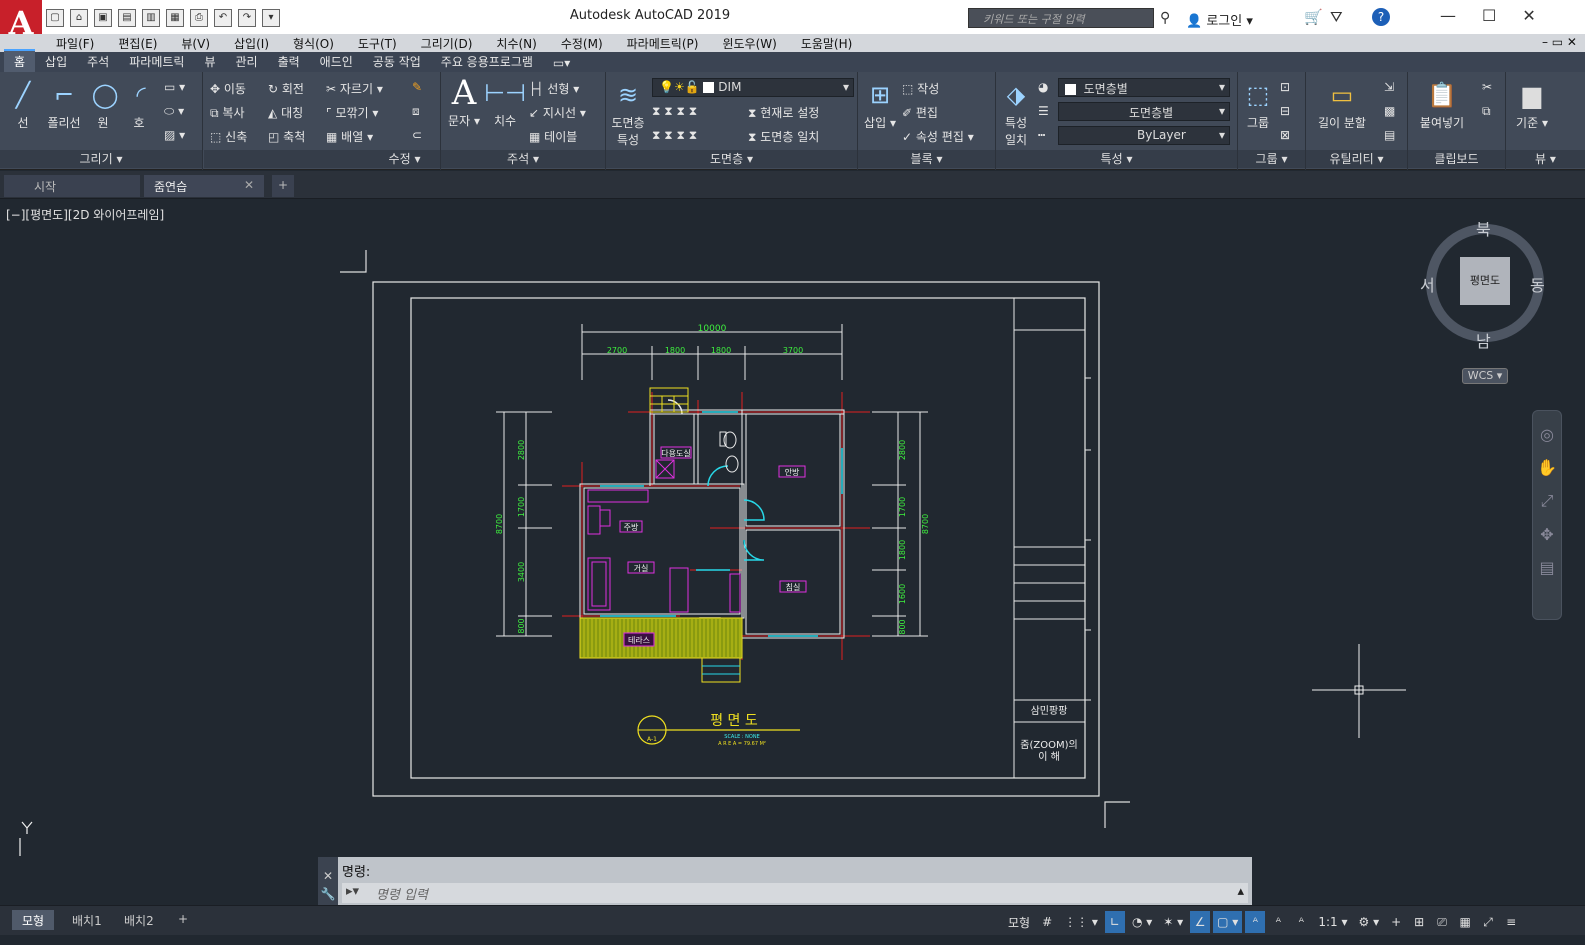  What do you see at coordinates (1369, 922) in the screenshot?
I see `workspace-gear-icon: ⚙ ▾` at bounding box center [1369, 922].